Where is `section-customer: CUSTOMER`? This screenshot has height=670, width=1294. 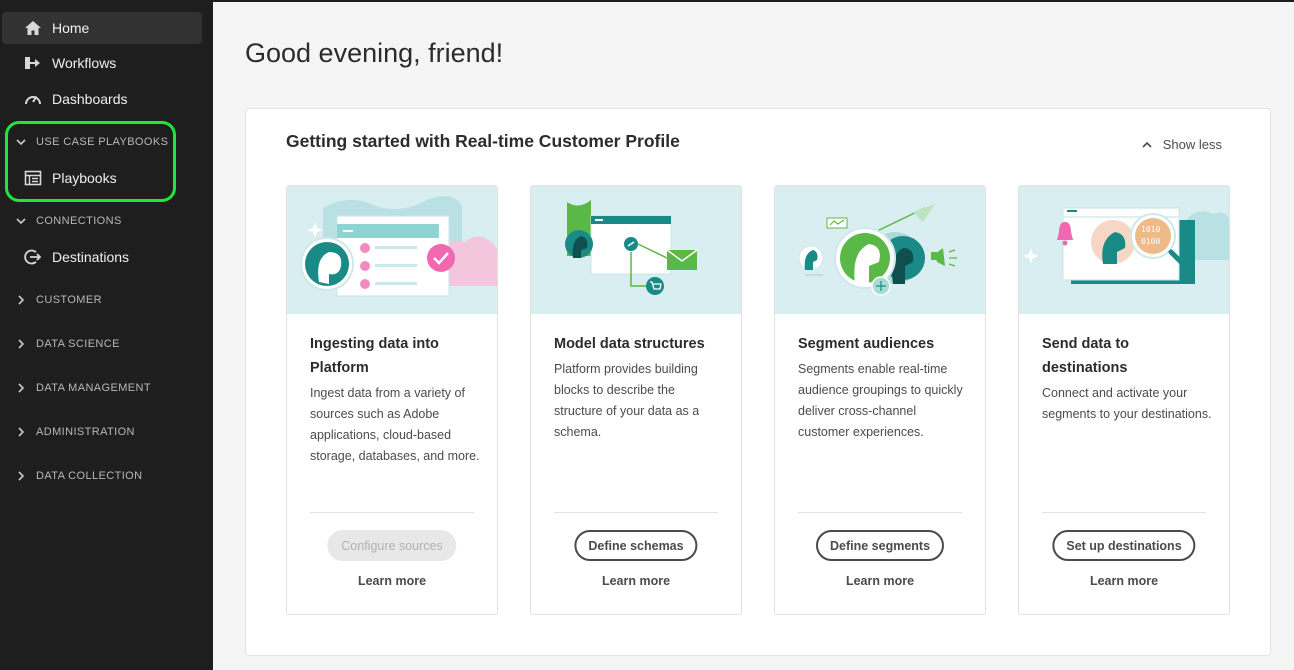
section-customer: CUSTOMER is located at coordinates (58, 300).